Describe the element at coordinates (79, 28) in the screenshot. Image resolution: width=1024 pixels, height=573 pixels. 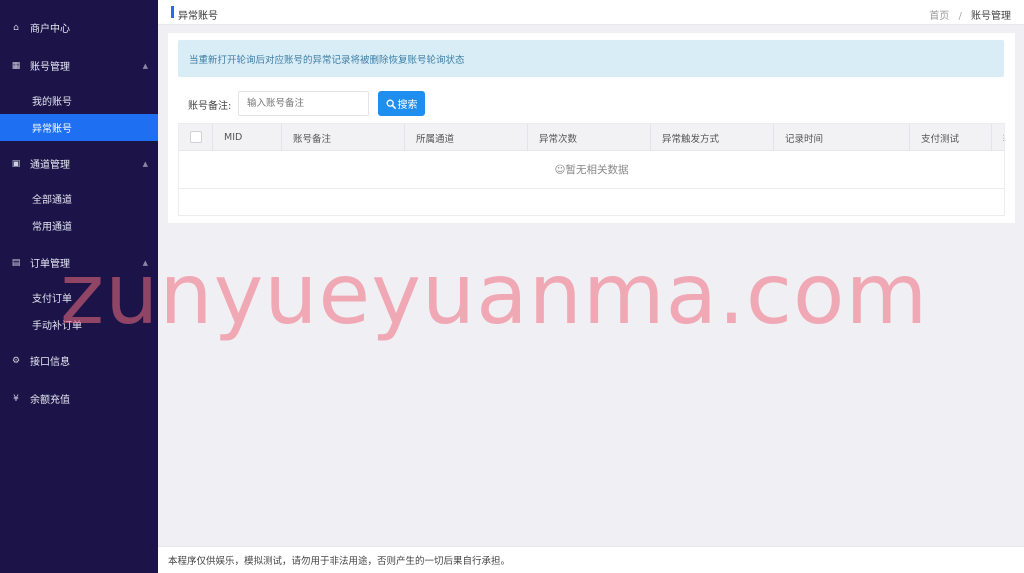
I see `nav-merchant-center: ⌂ 商户中心` at that location.